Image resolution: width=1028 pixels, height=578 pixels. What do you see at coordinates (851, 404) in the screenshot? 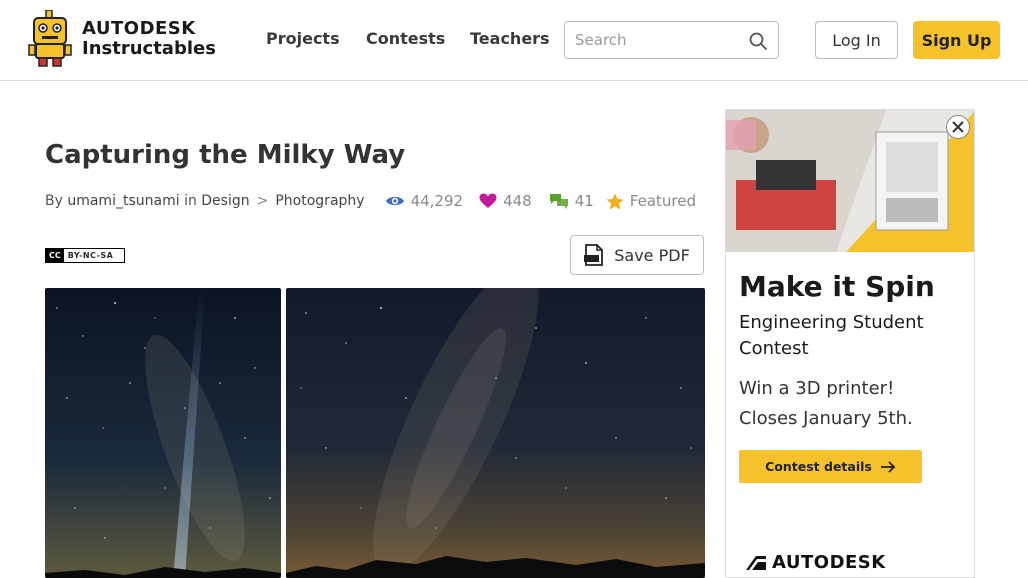
I see `ad-body: Win a 3D printer! Closes January 5th.` at bounding box center [851, 404].